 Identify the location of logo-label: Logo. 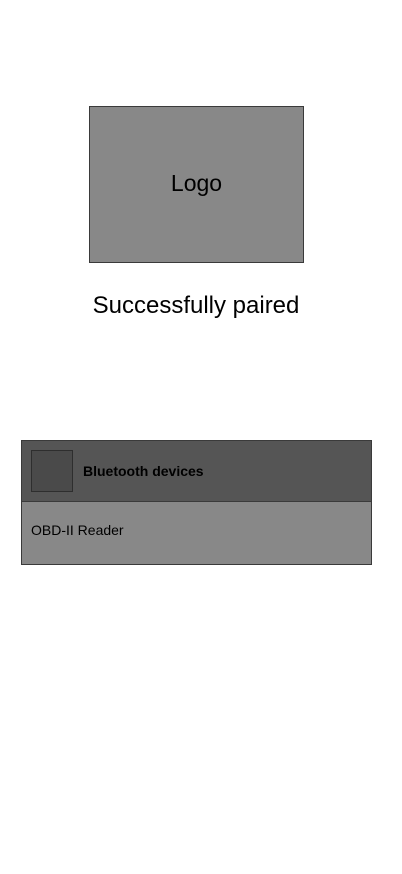
(196, 183).